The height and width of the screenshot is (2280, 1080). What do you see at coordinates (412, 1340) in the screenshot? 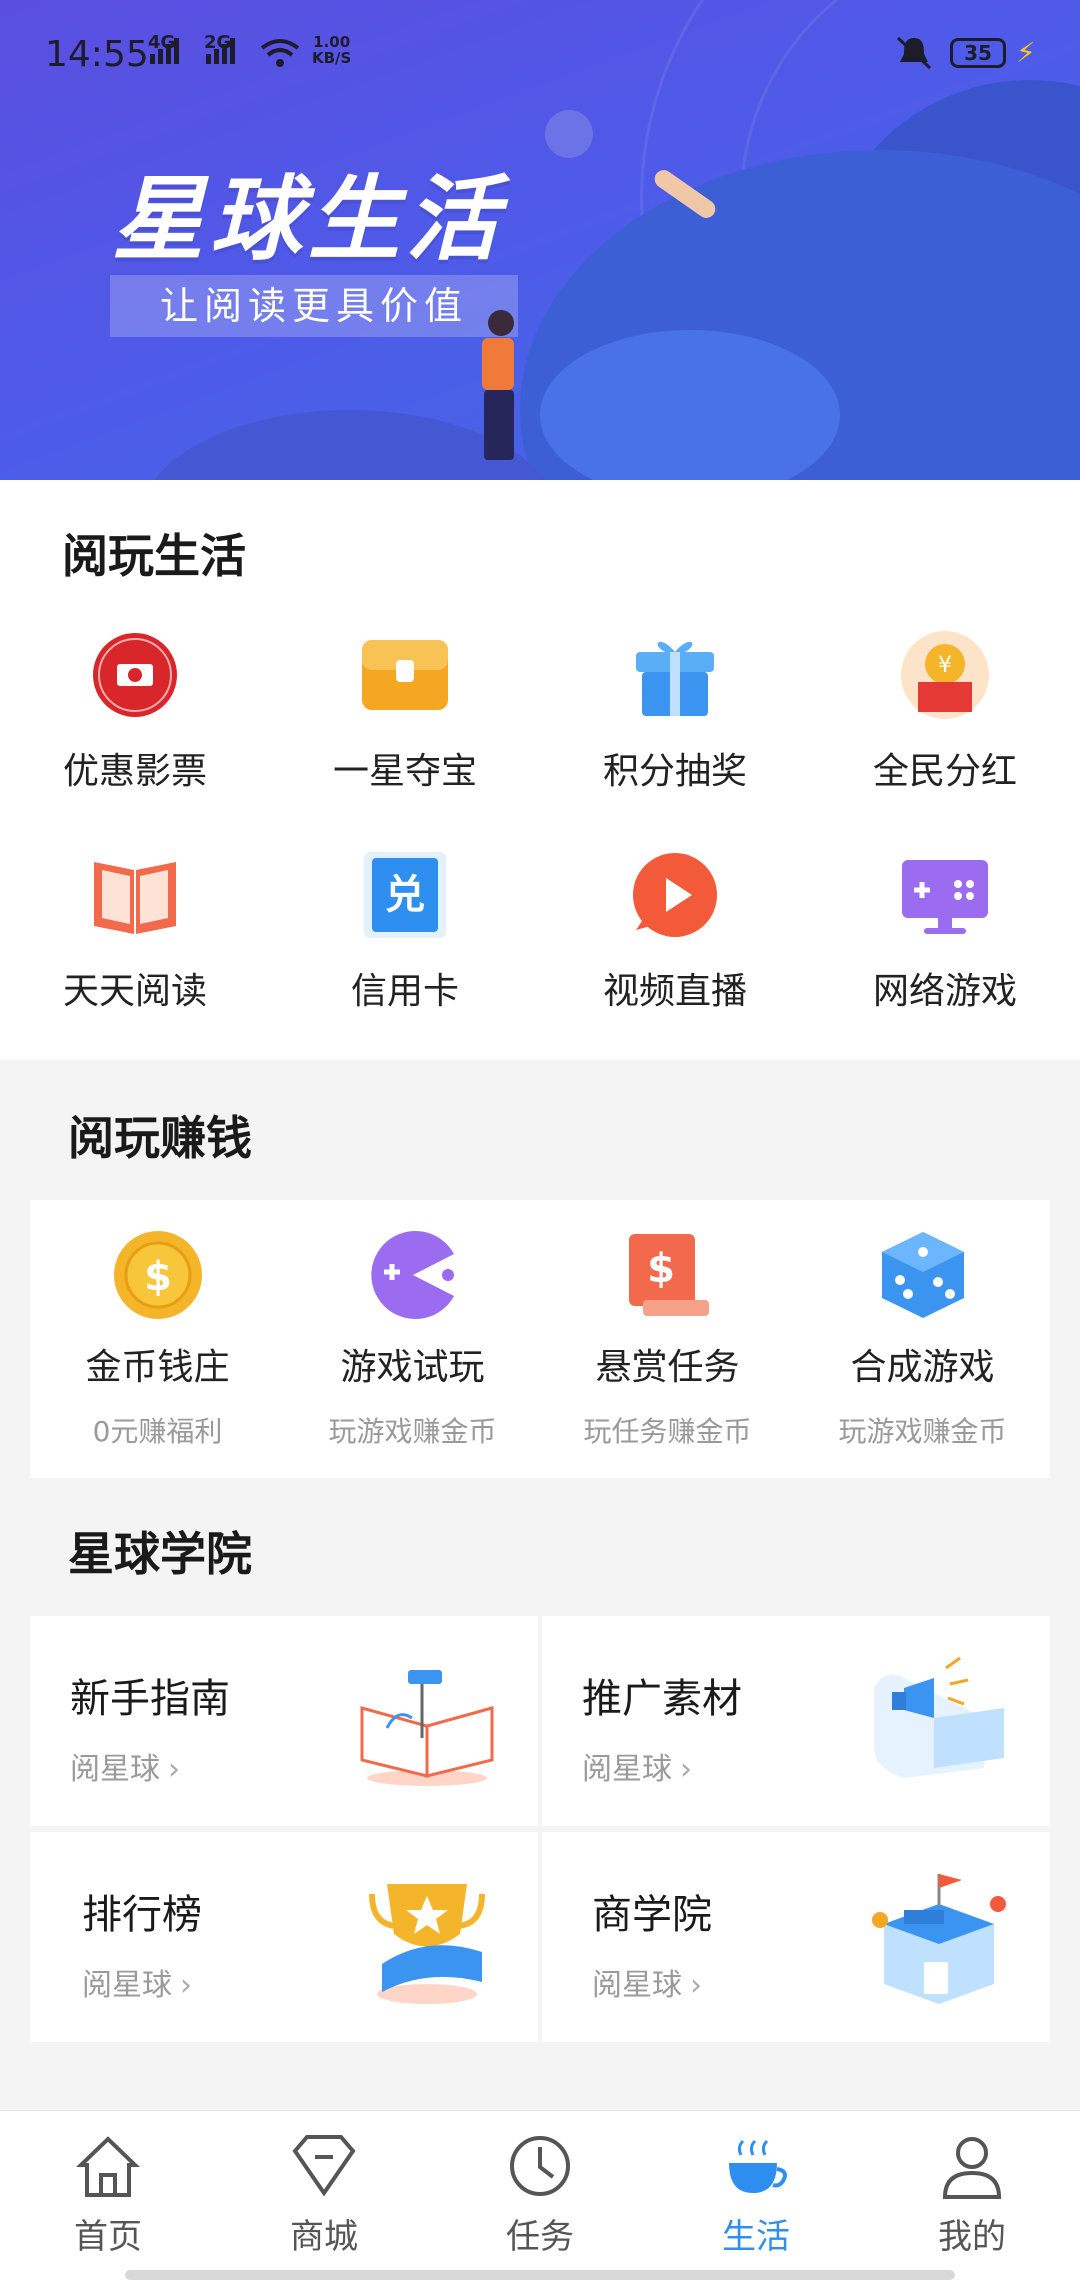
I see `item-game-trial: 游戏试玩 玩游戏赚金币` at bounding box center [412, 1340].